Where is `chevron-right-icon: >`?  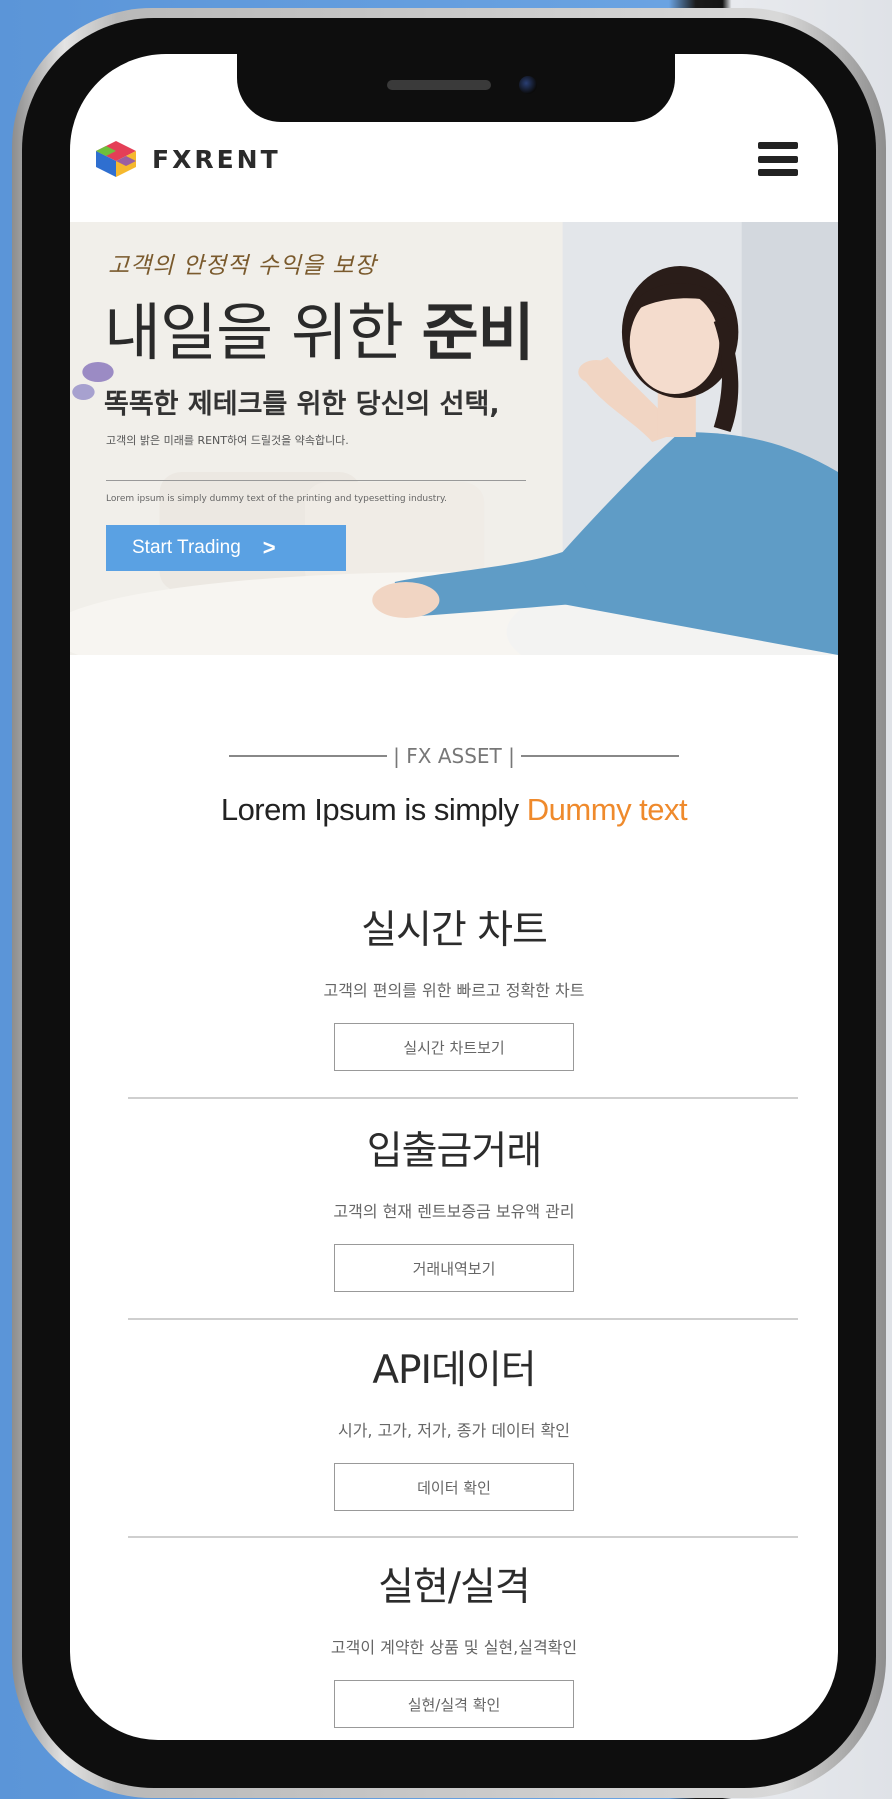 chevron-right-icon: > is located at coordinates (269, 547).